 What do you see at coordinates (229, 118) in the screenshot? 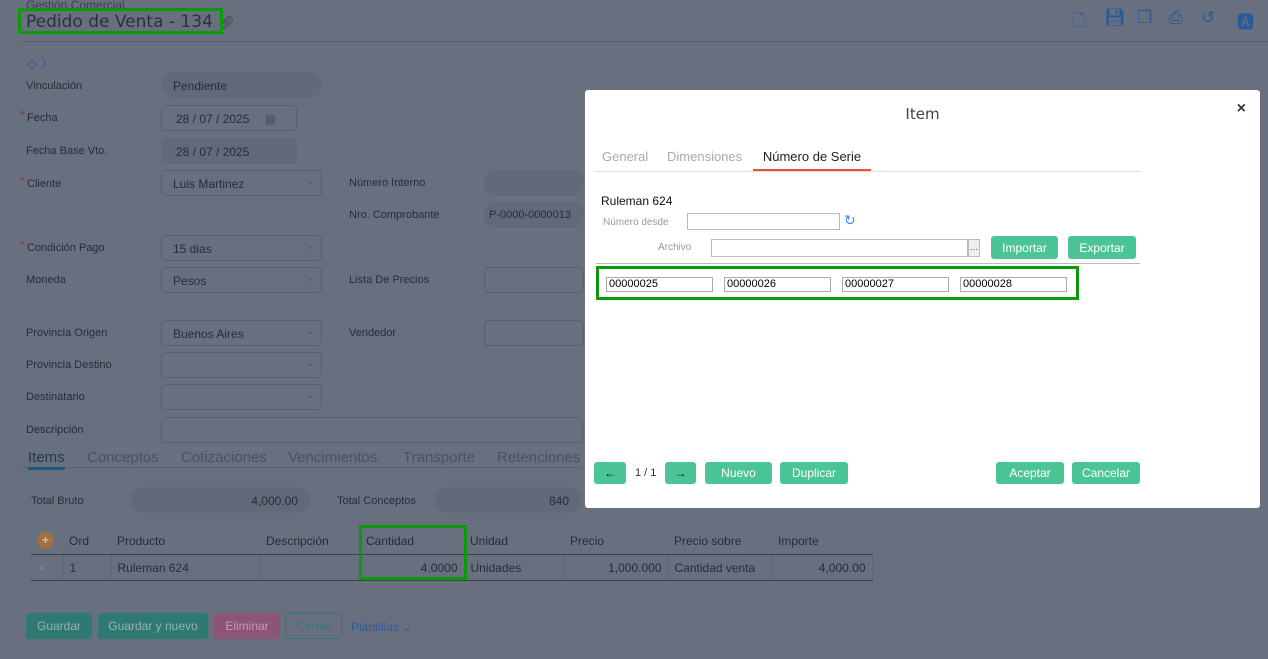
I see `fecha-field: 28 / 07 / 2025 ▦` at bounding box center [229, 118].